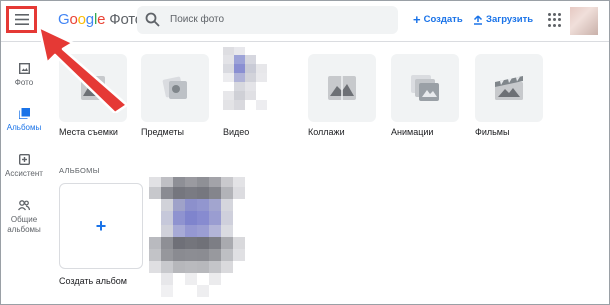  What do you see at coordinates (478, 19) in the screenshot?
I see `upload-icon` at bounding box center [478, 19].